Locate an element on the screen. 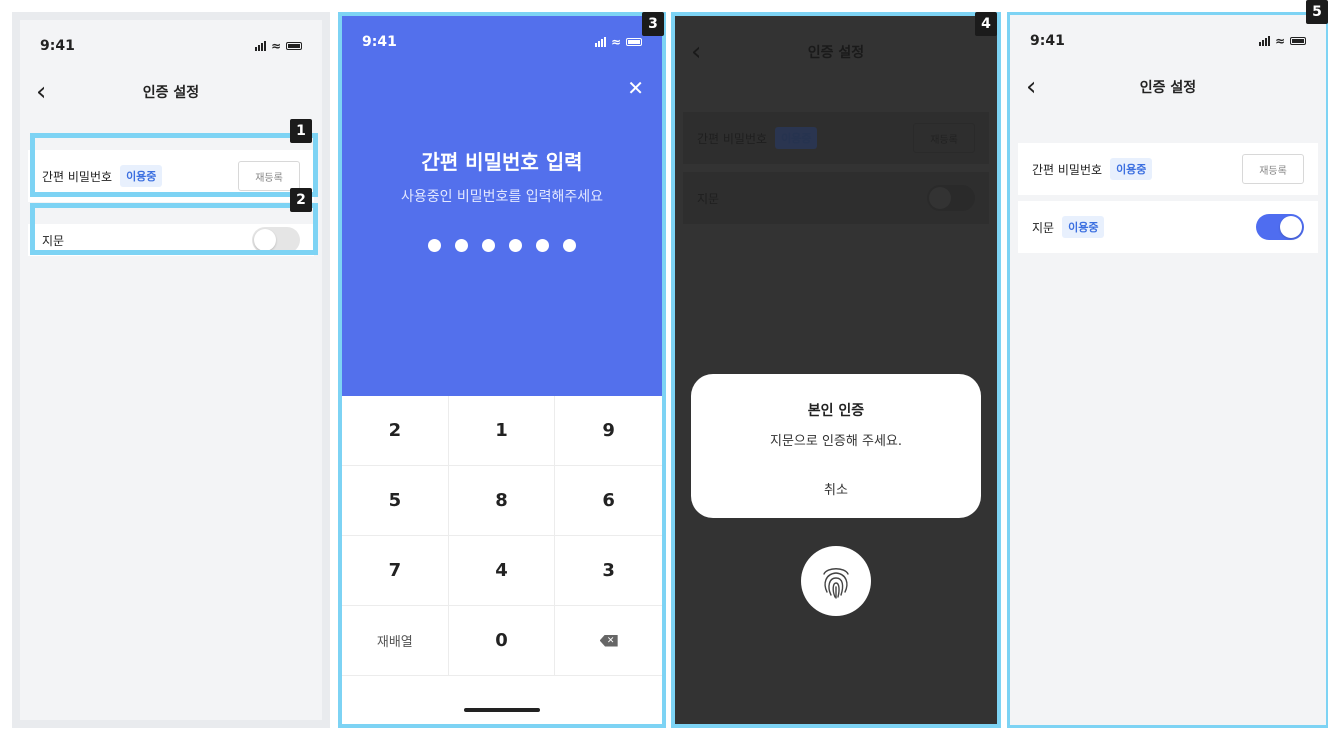 The width and height of the screenshot is (1328, 731). password-header: 9:41 ≈ ✕ 간편 비밀번호 입력 사용중인 비밀번호를 입력해주세요 is located at coordinates (502, 206).